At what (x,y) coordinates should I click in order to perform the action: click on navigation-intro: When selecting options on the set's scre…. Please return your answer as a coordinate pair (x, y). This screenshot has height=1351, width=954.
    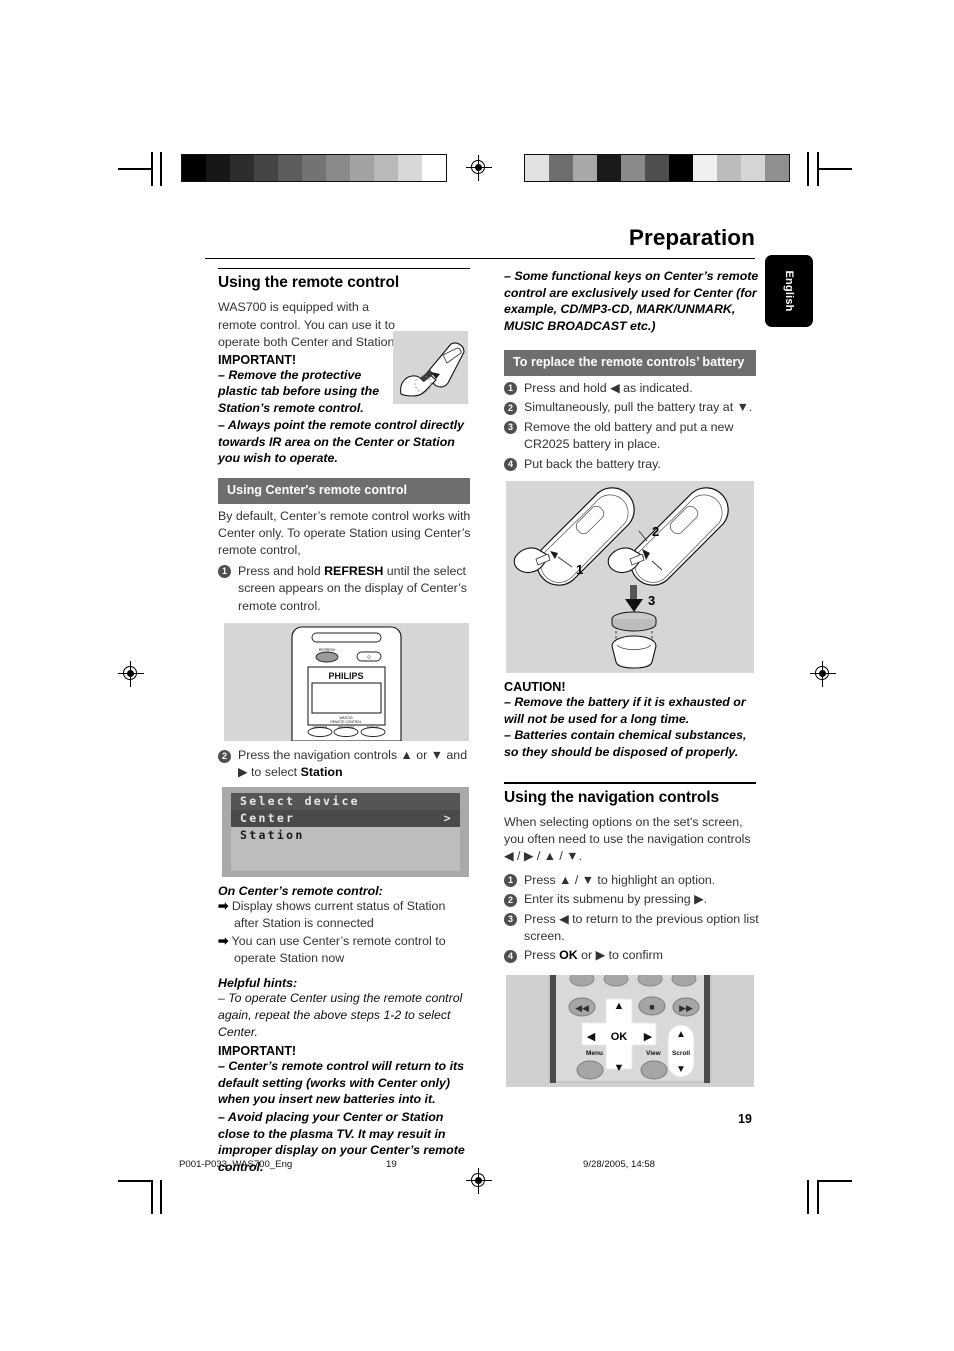
    Looking at the image, I should click on (627, 839).